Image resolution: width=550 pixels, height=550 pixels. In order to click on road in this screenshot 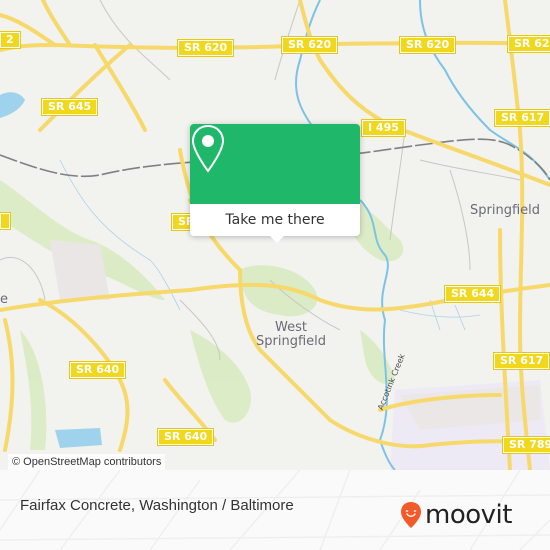, I will do `click(9, 385)`.